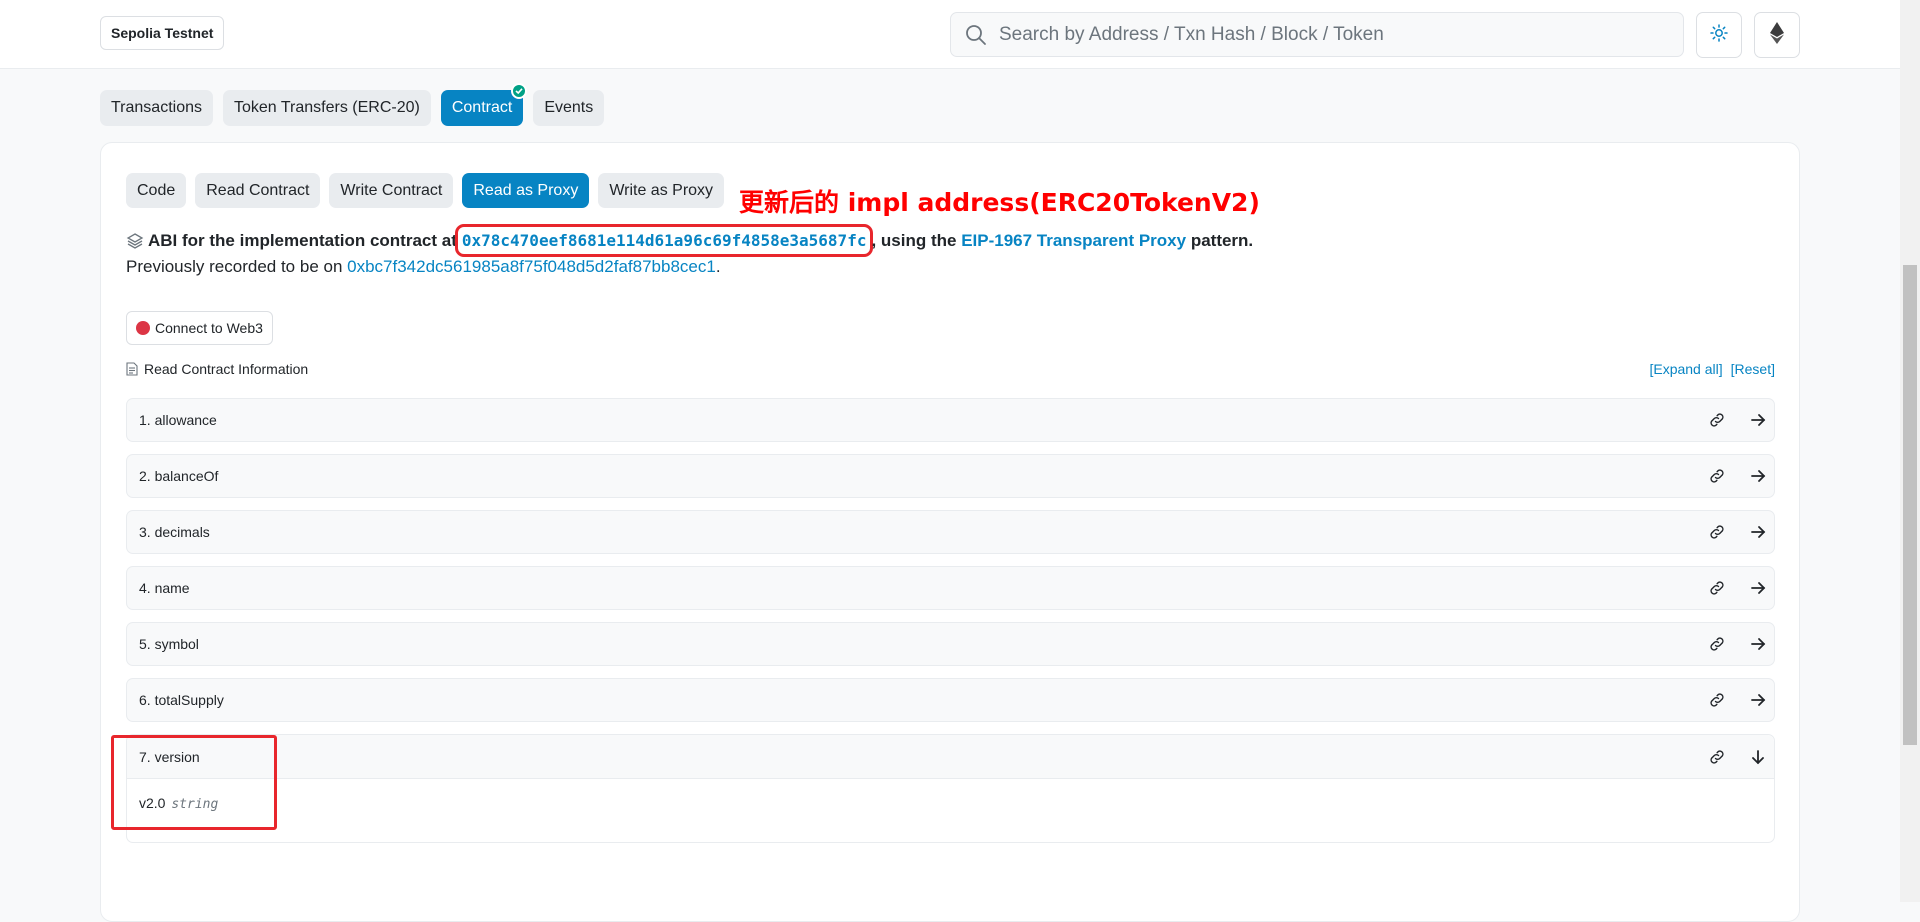  Describe the element at coordinates (950, 757) in the screenshot. I see `function-row-version: 7. version` at that location.